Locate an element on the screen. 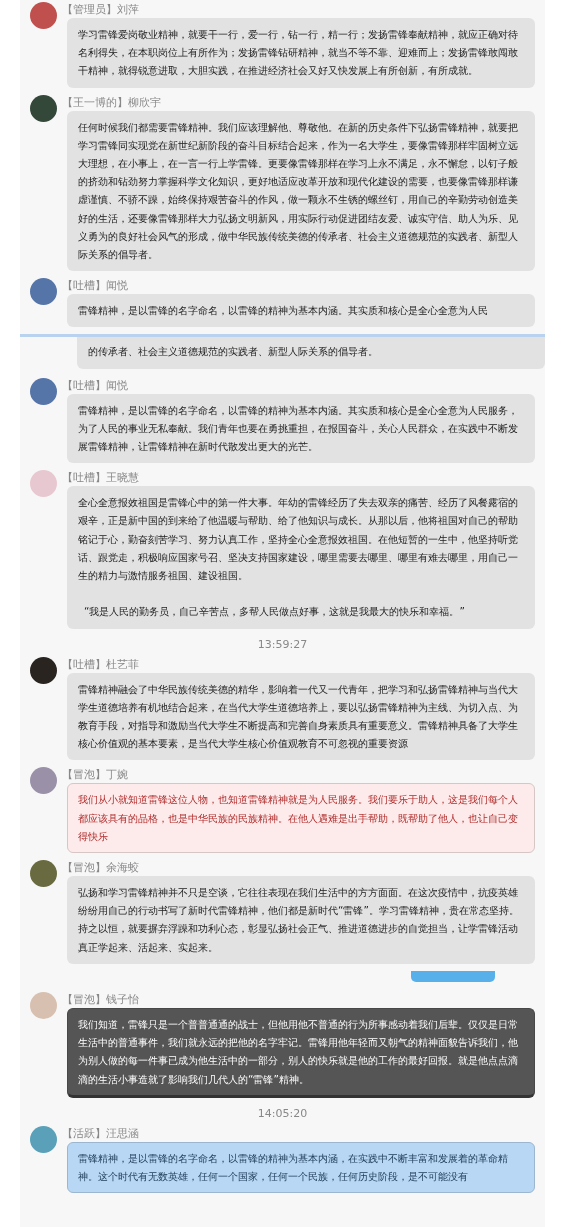 The height and width of the screenshot is (1227, 567). message-text: 雷锋精神，是以雷锋的名字命名，以雷锋的精神为基本内涵。其实质和核心是全心全意为人民服务，为了人民的事业无私奉献。我们青年也要在勇挑重担，在报国奋斗，关心人民群众，在实践中不断发展雷锋精神，让雷锋精神在新时代散发出更大的光芒。 is located at coordinates (298, 428).